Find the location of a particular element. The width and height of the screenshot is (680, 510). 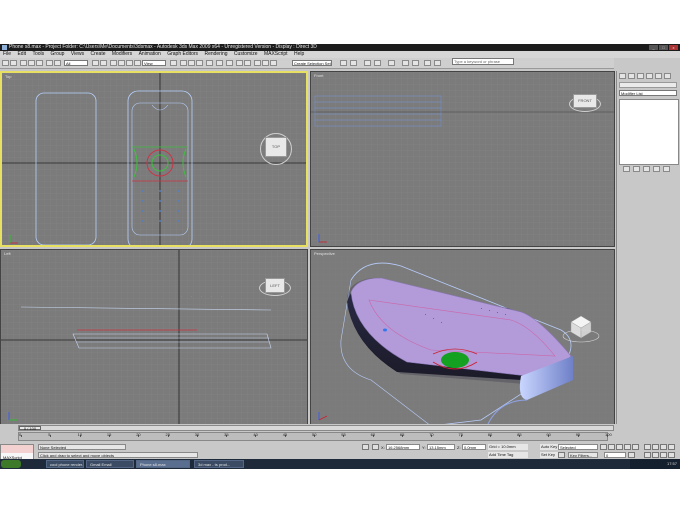

schematic-icon is located at coordinates (391, 63).